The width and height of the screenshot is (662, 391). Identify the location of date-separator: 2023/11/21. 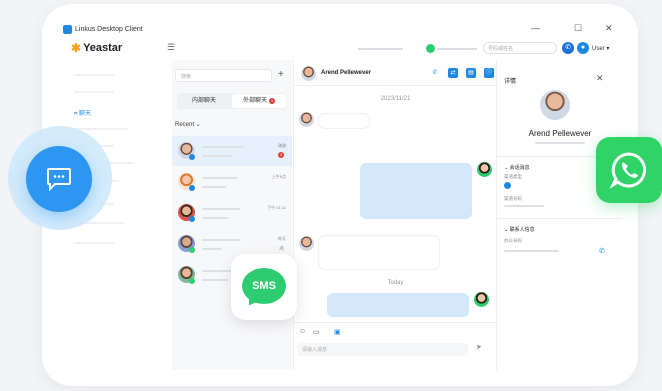
(395, 99).